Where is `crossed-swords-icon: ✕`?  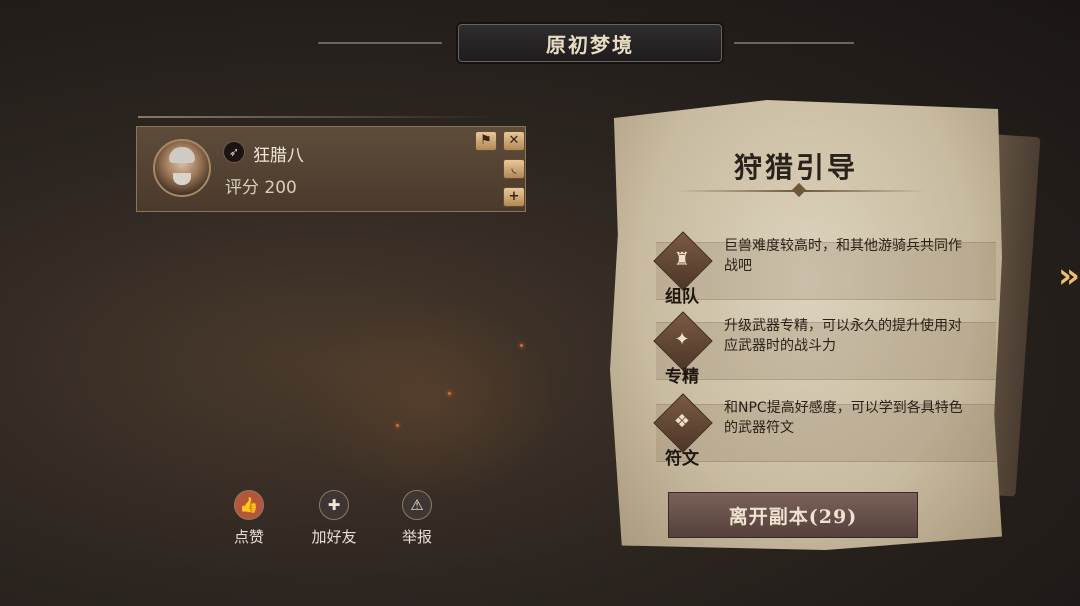
crossed-swords-icon: ✕ is located at coordinates (514, 141).